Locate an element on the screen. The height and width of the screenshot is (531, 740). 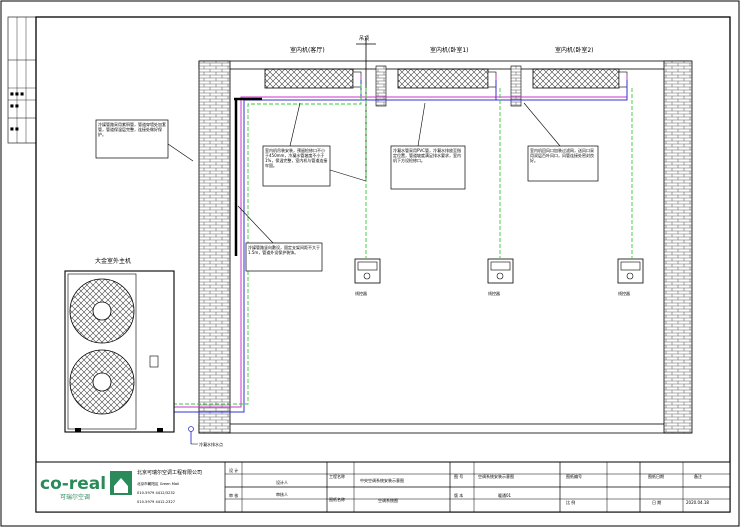
drain-point-label: 冷凝水排水点 is located at coordinates (211, 444).